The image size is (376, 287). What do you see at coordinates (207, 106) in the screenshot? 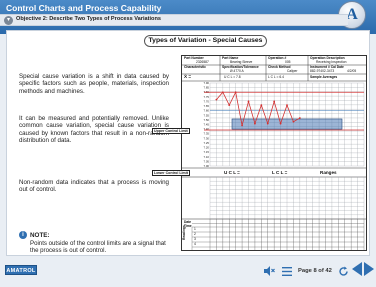
I see `y-tick-label: 7.65` at bounding box center [207, 106].